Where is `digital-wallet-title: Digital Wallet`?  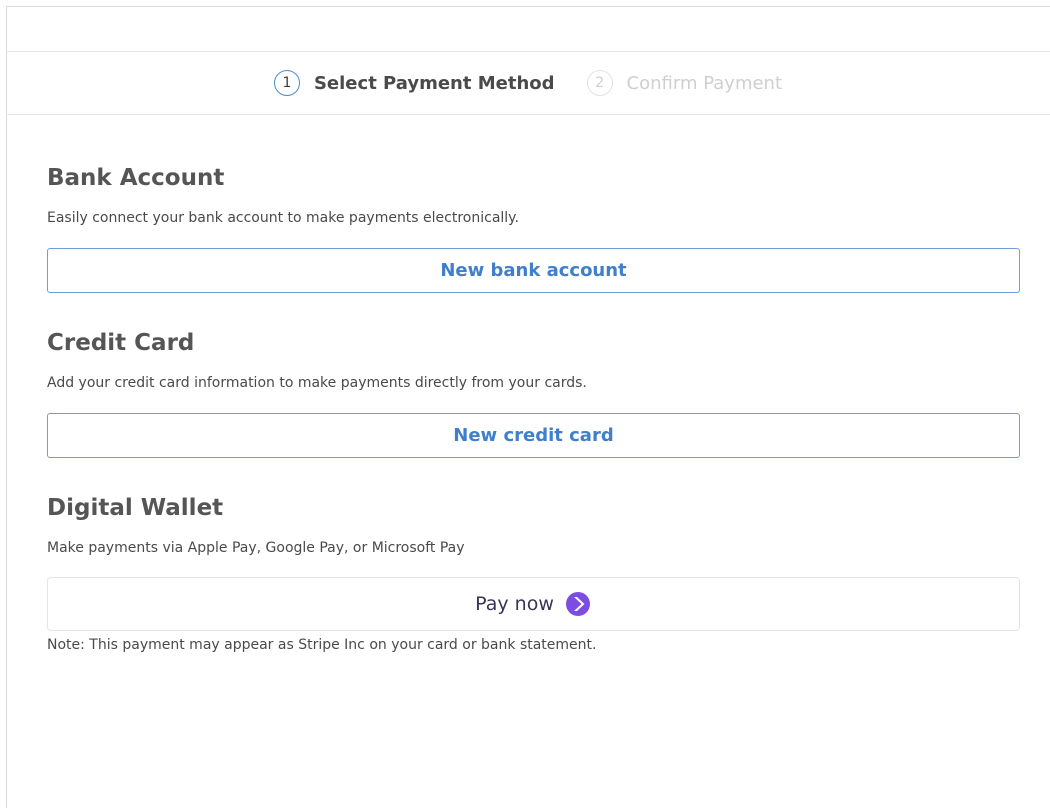 digital-wallet-title: Digital Wallet is located at coordinates (135, 508).